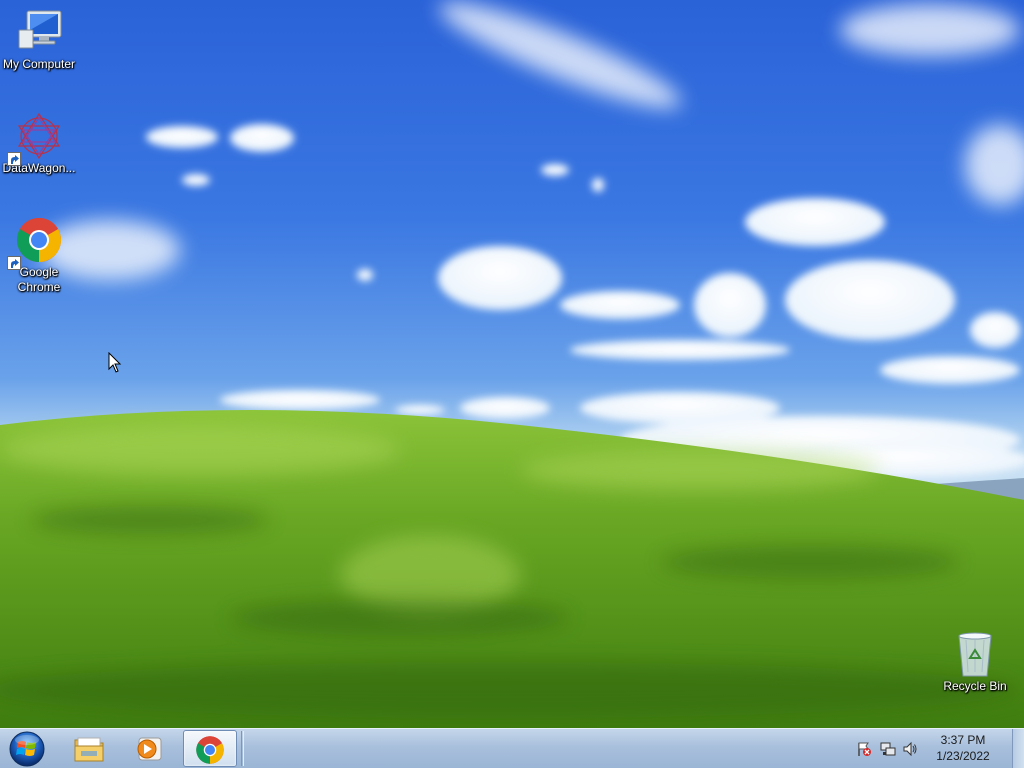 The height and width of the screenshot is (773, 1024). I want to click on media-player-icon, so click(149, 749).